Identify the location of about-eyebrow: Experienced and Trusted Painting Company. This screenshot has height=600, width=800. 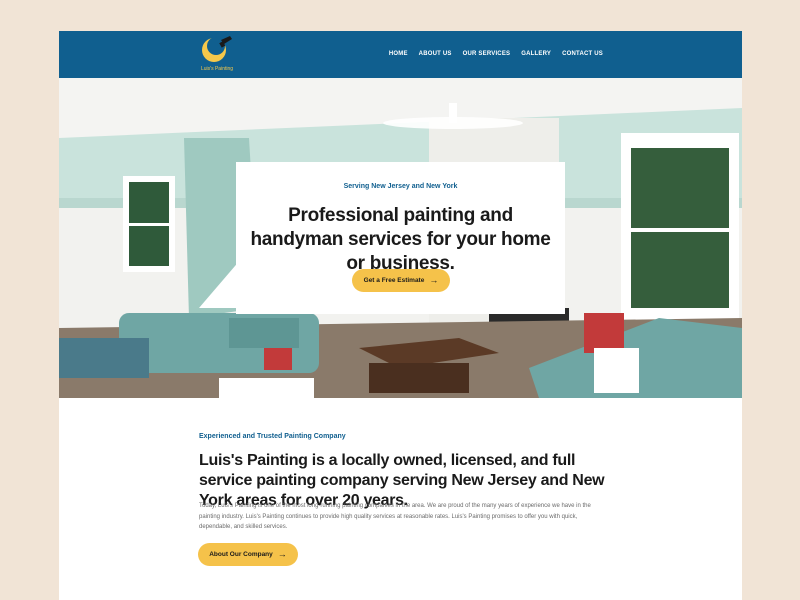
(272, 436).